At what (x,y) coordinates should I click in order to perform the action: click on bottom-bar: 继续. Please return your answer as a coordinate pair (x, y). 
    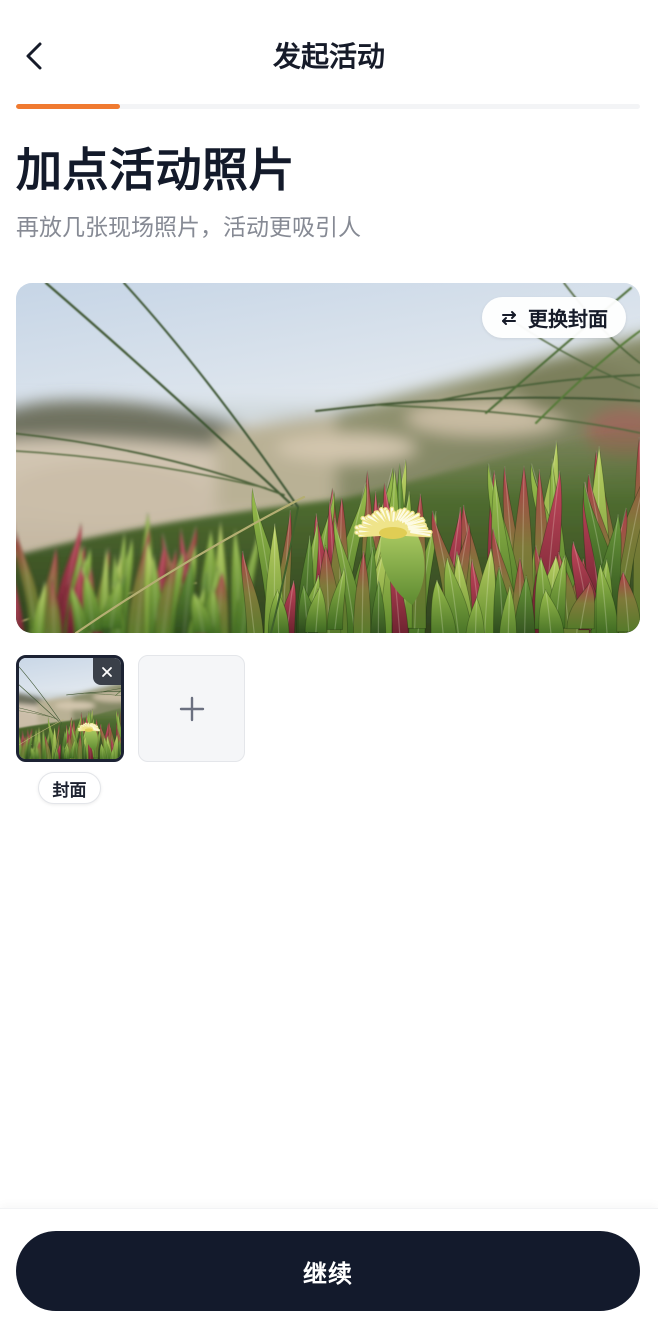
    Looking at the image, I should click on (329, 1274).